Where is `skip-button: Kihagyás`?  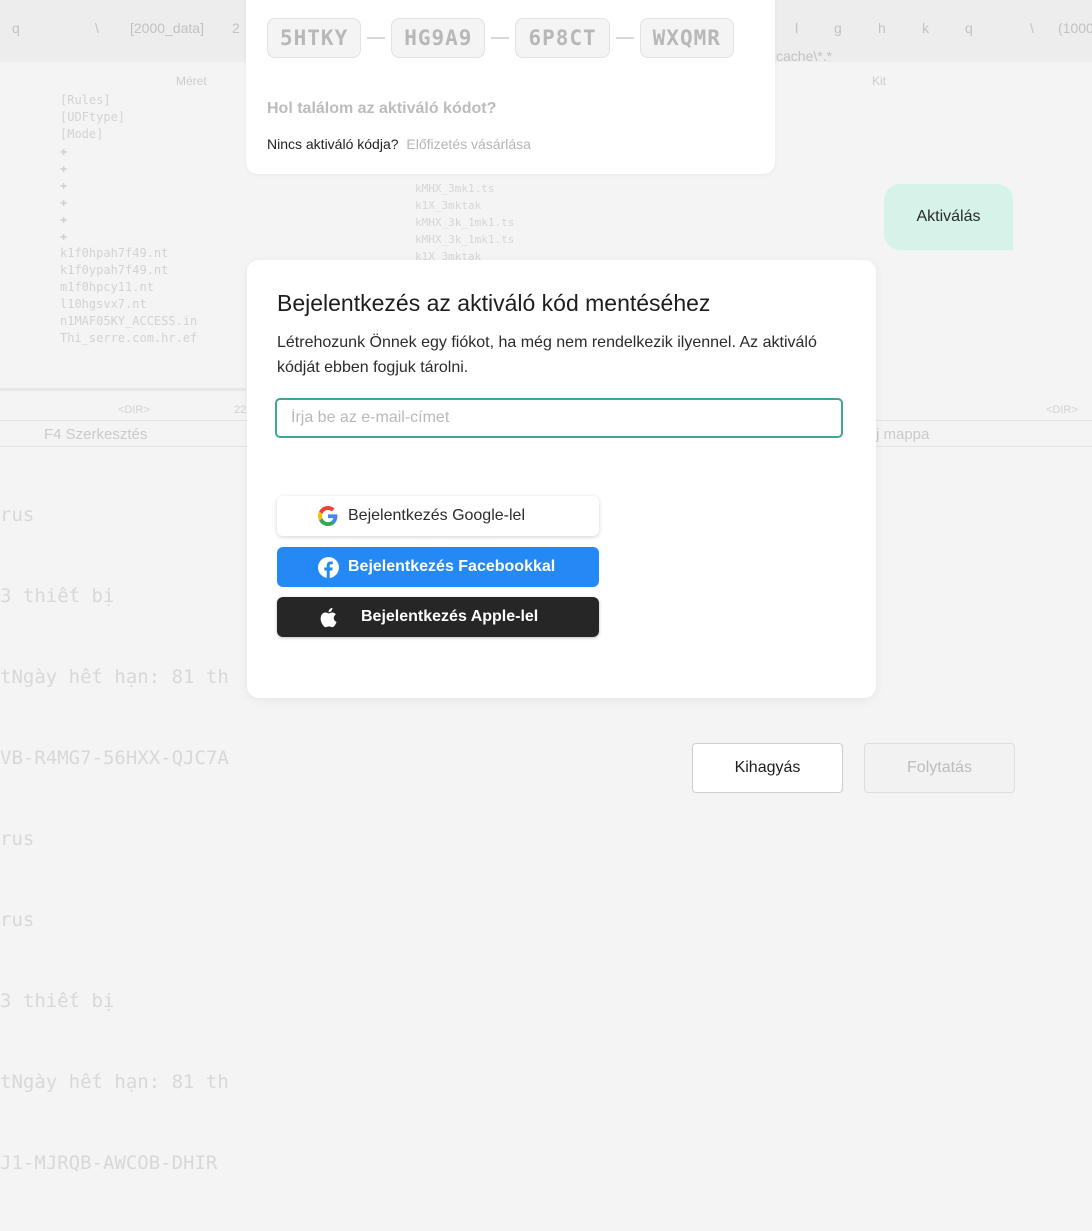 skip-button: Kihagyás is located at coordinates (767, 768).